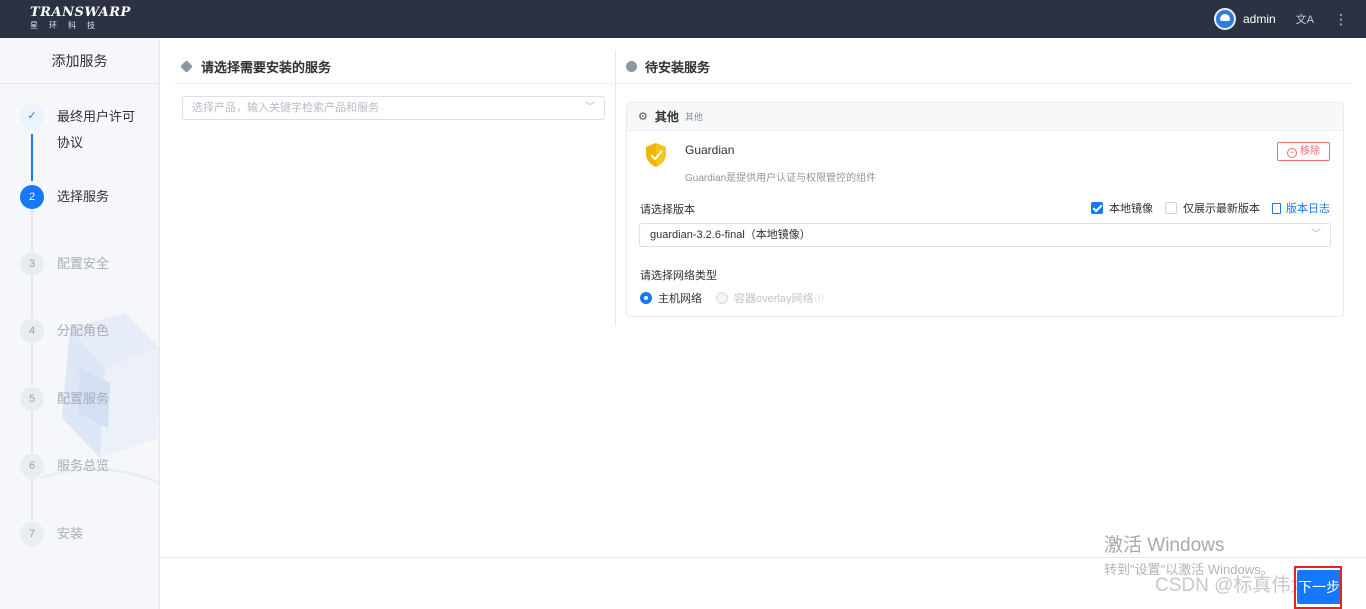  Describe the element at coordinates (1259, 19) in the screenshot. I see `username: admin` at that location.